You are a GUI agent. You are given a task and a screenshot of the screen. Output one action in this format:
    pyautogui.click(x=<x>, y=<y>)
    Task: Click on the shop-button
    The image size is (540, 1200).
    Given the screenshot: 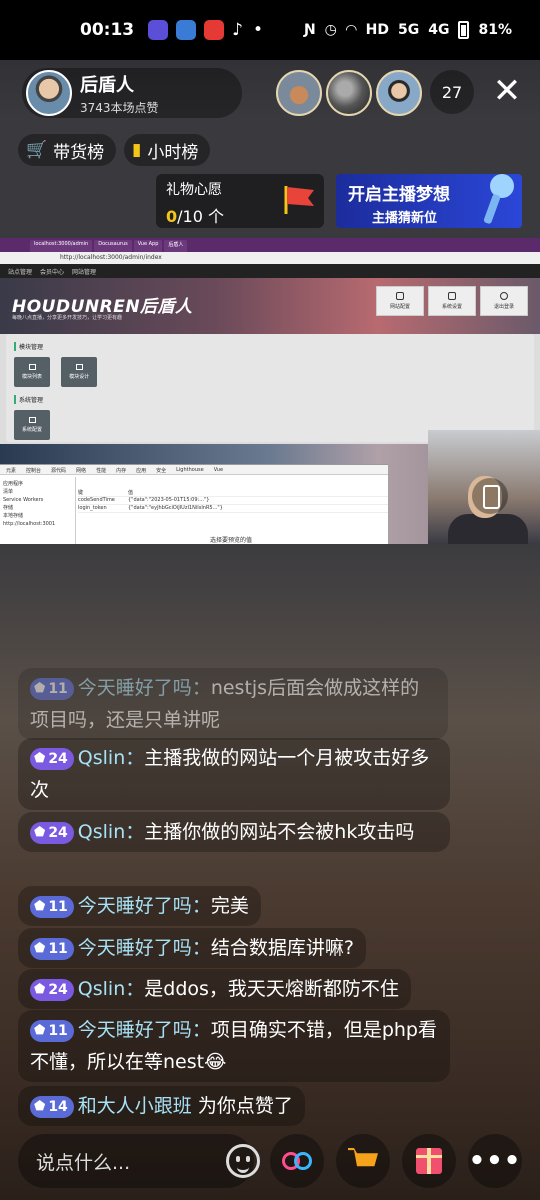 What is the action you would take?
    pyautogui.click(x=363, y=1161)
    